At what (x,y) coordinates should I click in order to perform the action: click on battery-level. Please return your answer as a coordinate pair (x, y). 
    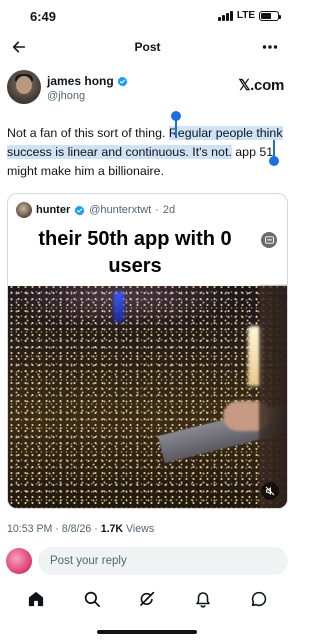
    Looking at the image, I should click on (266, 15).